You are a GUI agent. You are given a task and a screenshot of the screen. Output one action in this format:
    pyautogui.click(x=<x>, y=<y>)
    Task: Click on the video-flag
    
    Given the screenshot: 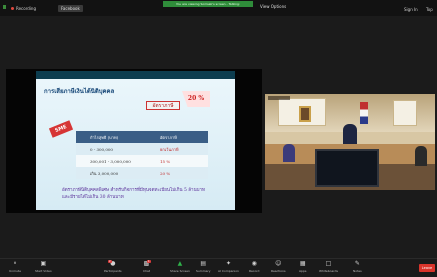 What is the action you would take?
    pyautogui.click(x=364, y=113)
    